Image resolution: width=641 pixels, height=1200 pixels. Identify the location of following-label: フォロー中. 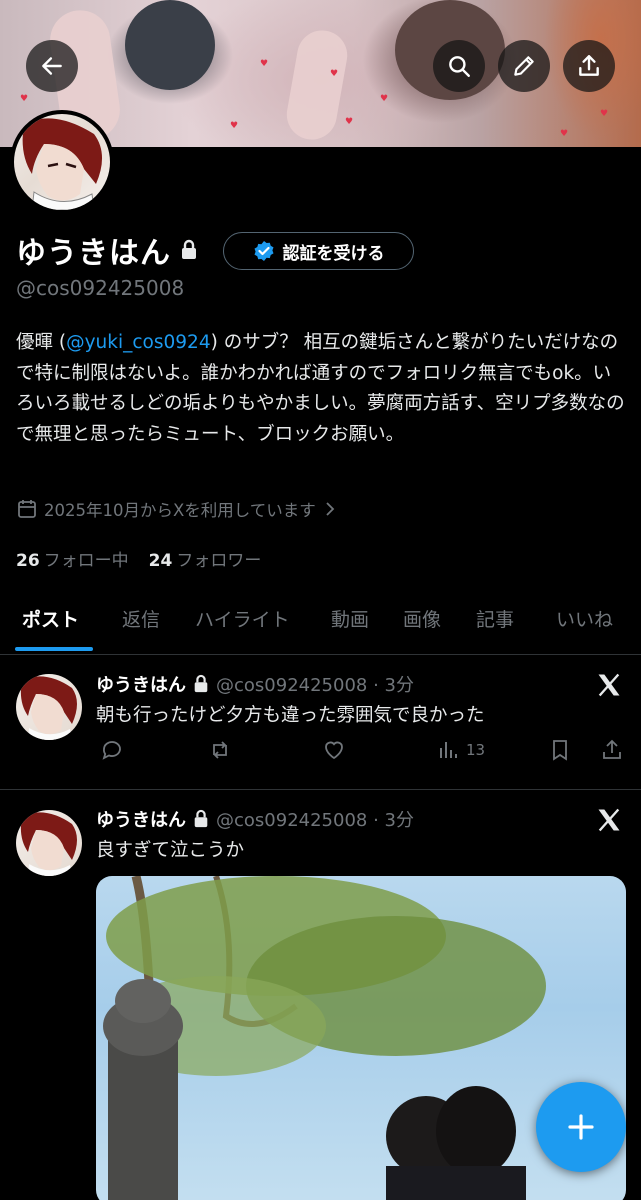
(86, 561).